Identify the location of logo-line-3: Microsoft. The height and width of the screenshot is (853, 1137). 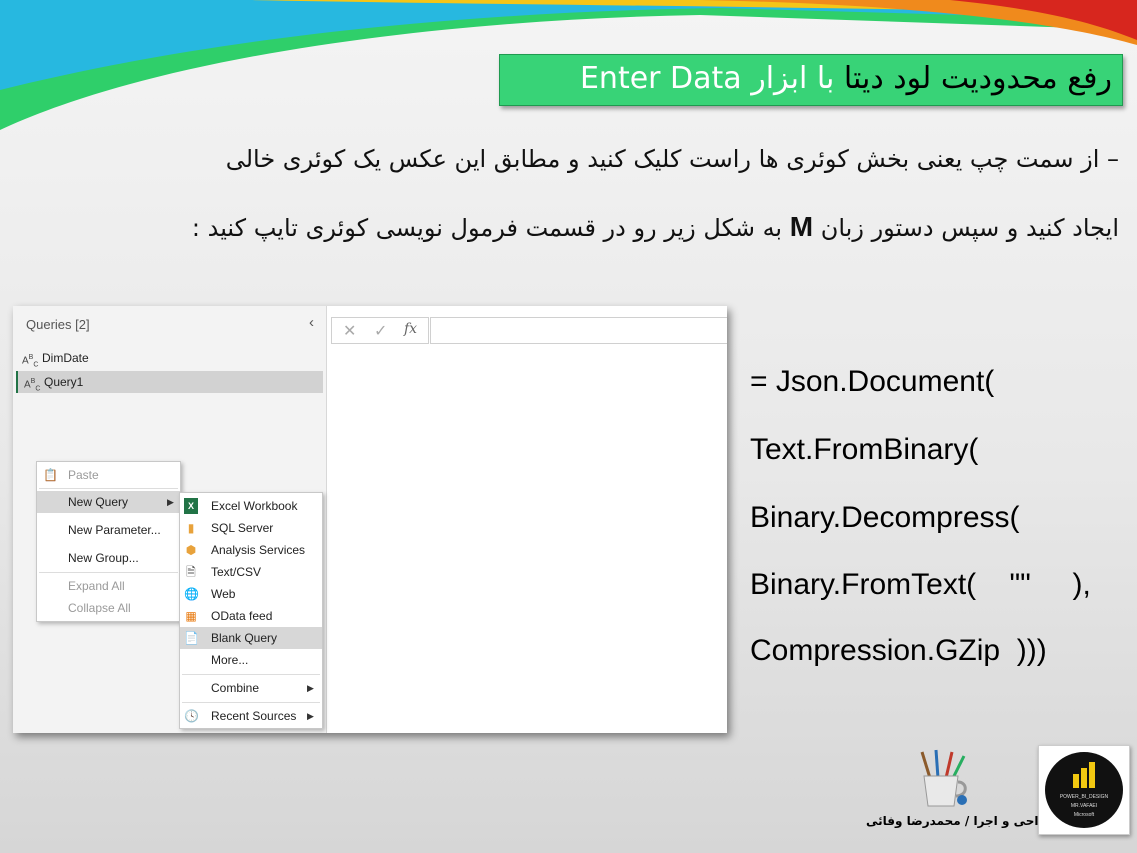
(1084, 815).